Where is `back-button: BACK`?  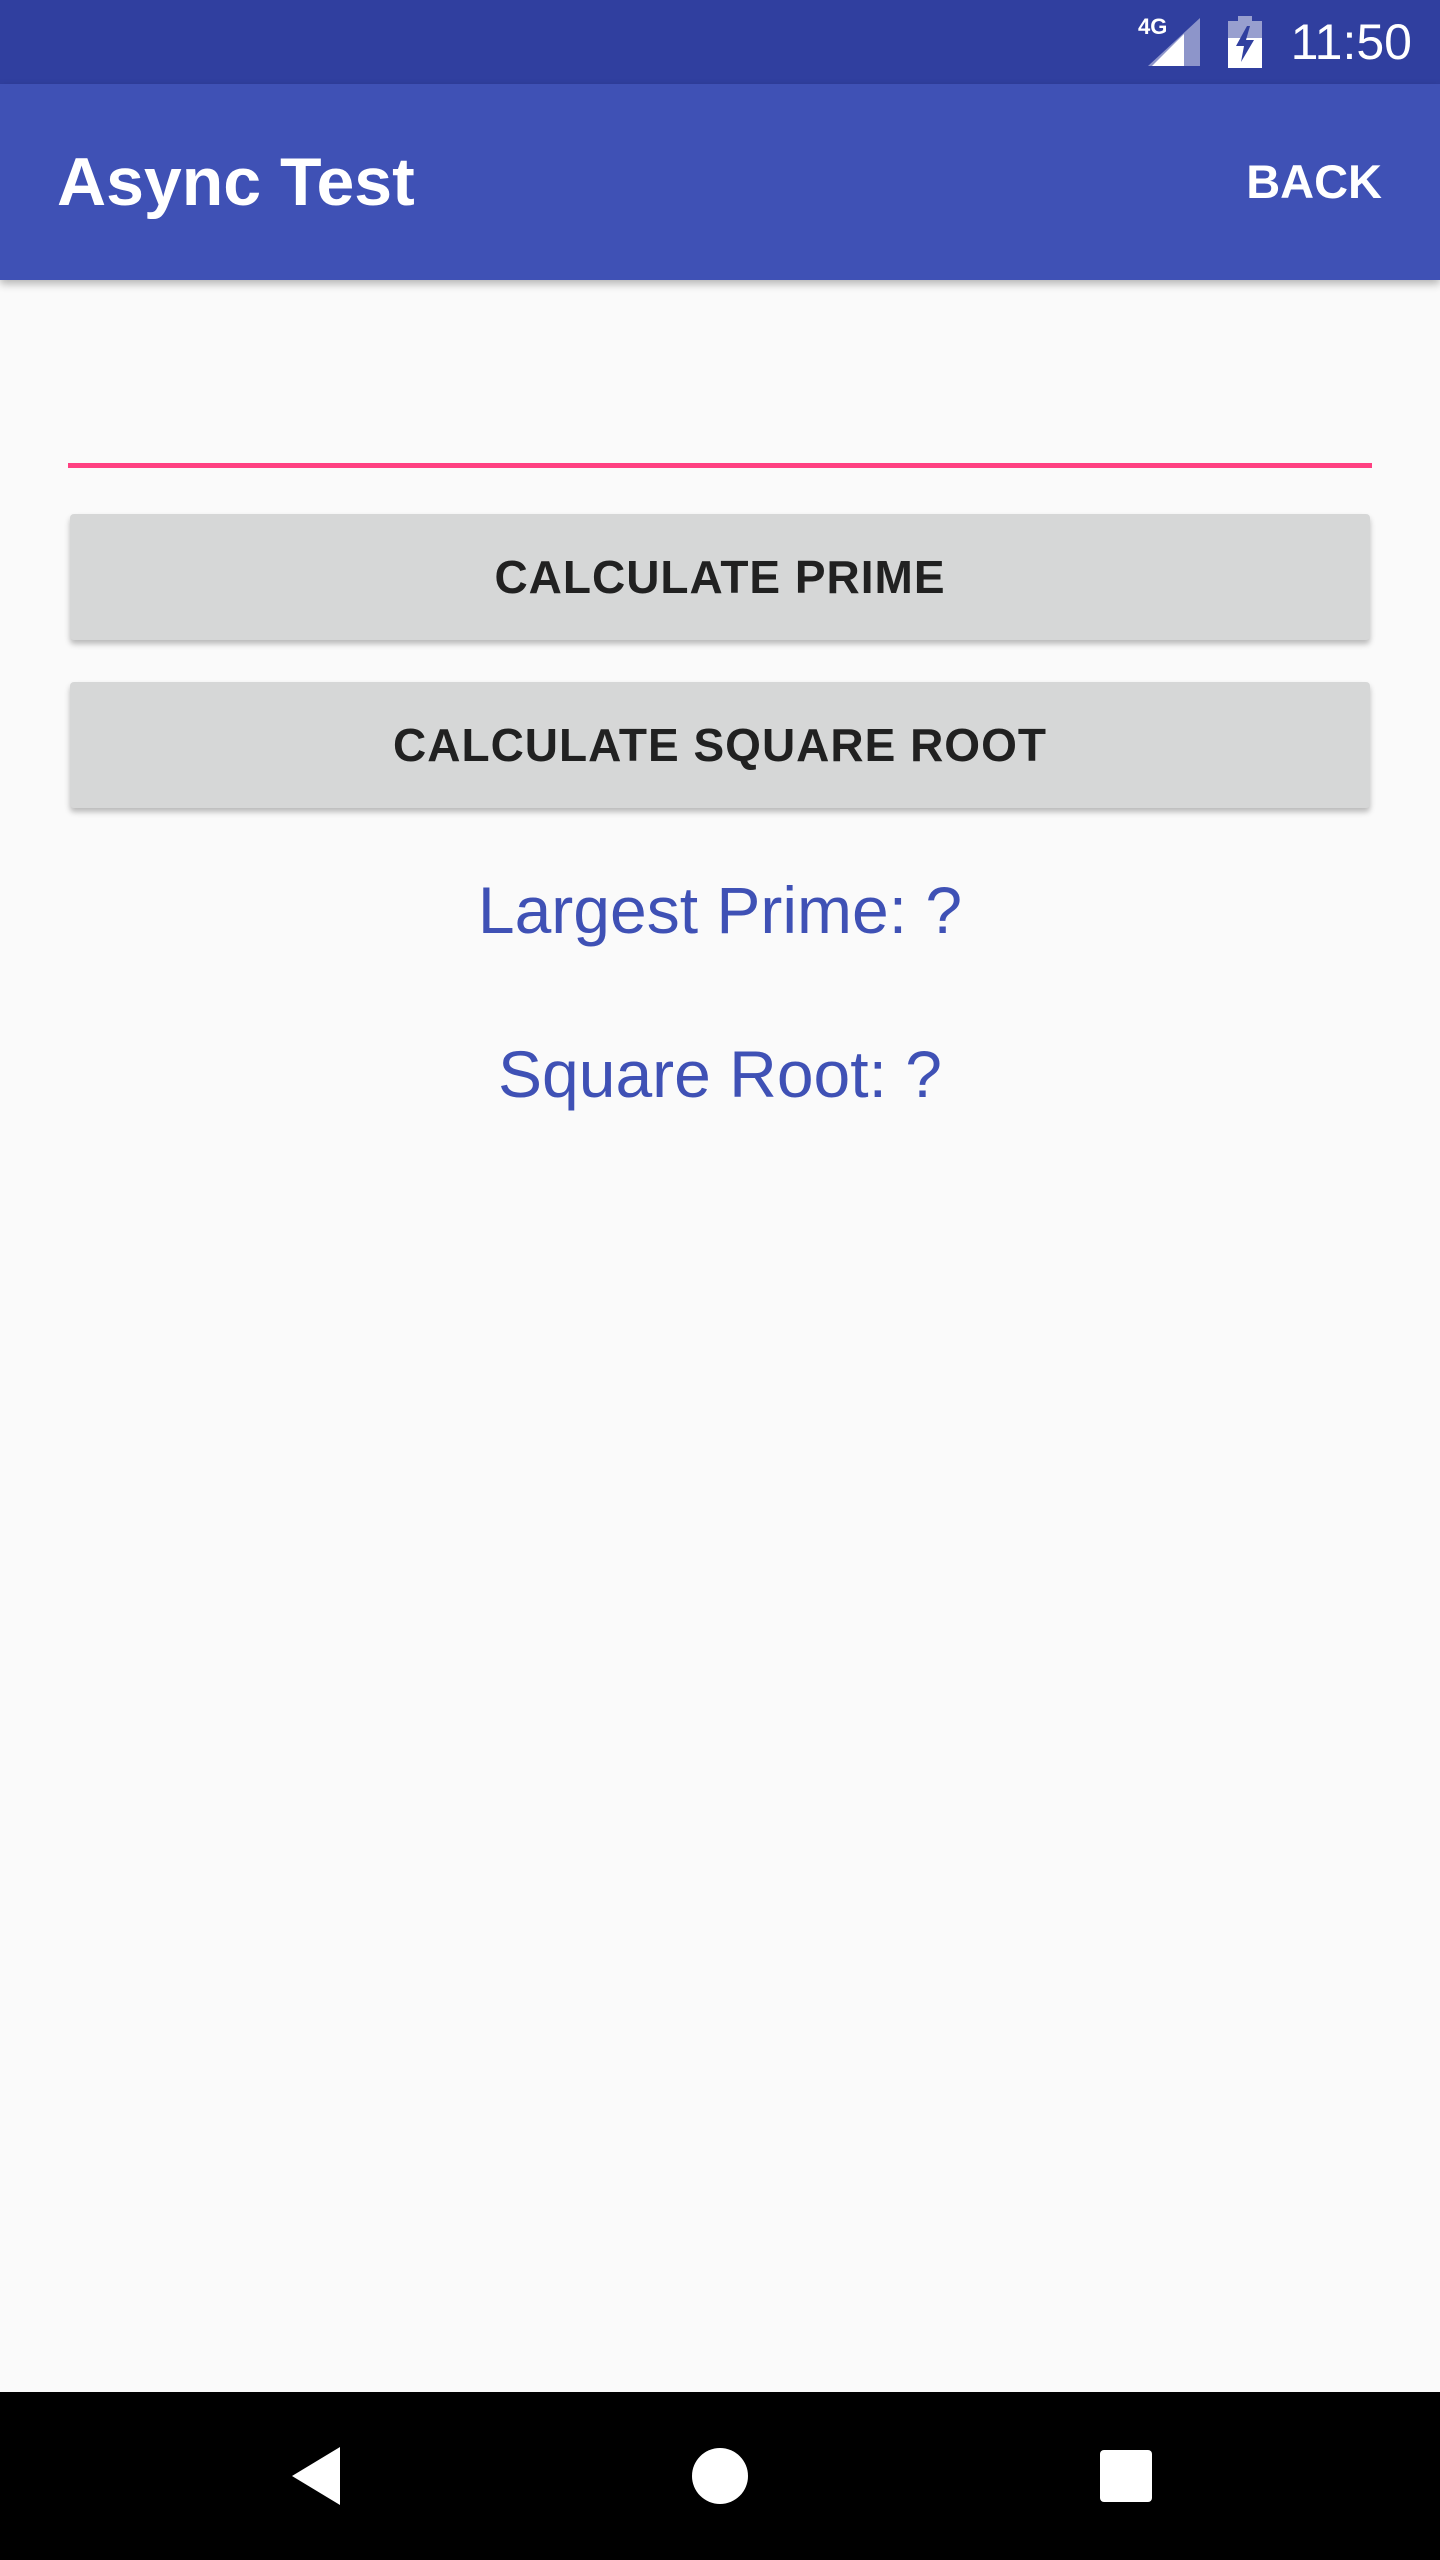
back-button: BACK is located at coordinates (1314, 182).